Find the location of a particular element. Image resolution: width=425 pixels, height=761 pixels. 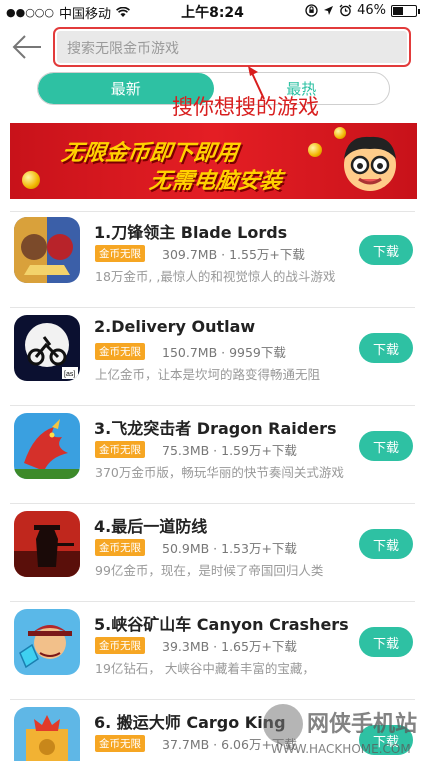

app-meta: 75.3MB · 1.59万+下载 is located at coordinates (229, 450).